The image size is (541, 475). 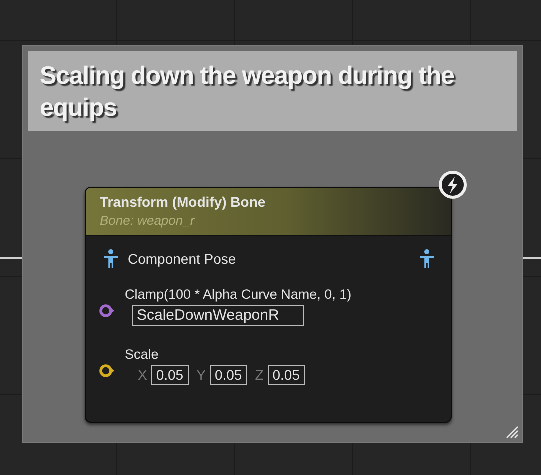 What do you see at coordinates (148, 220) in the screenshot?
I see `node-subtitle: Bone: weapon_r` at bounding box center [148, 220].